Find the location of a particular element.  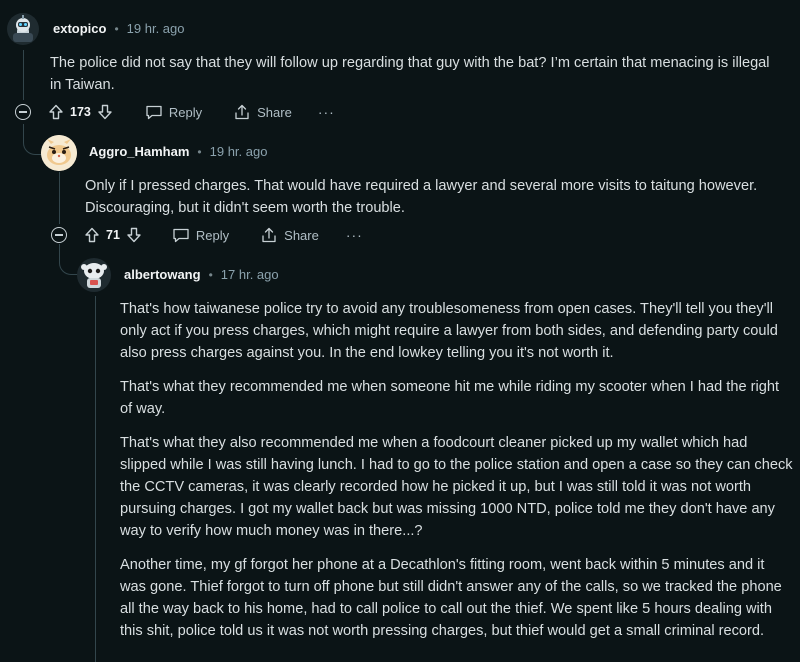

username: Aggro_Hamham is located at coordinates (139, 151).